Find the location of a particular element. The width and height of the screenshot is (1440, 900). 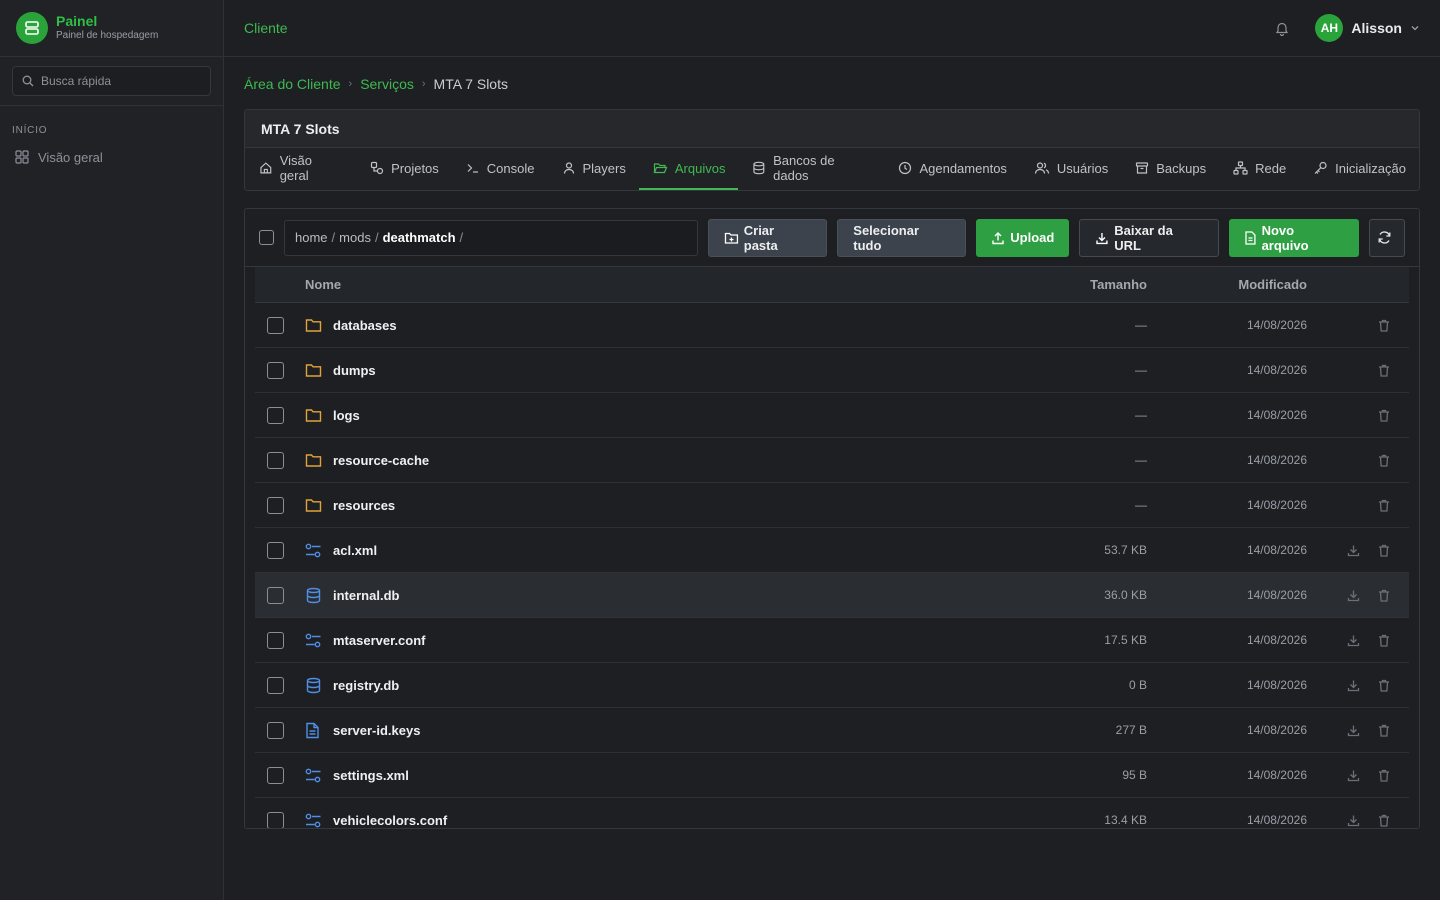

tab-projects: Projetos is located at coordinates (404, 169).